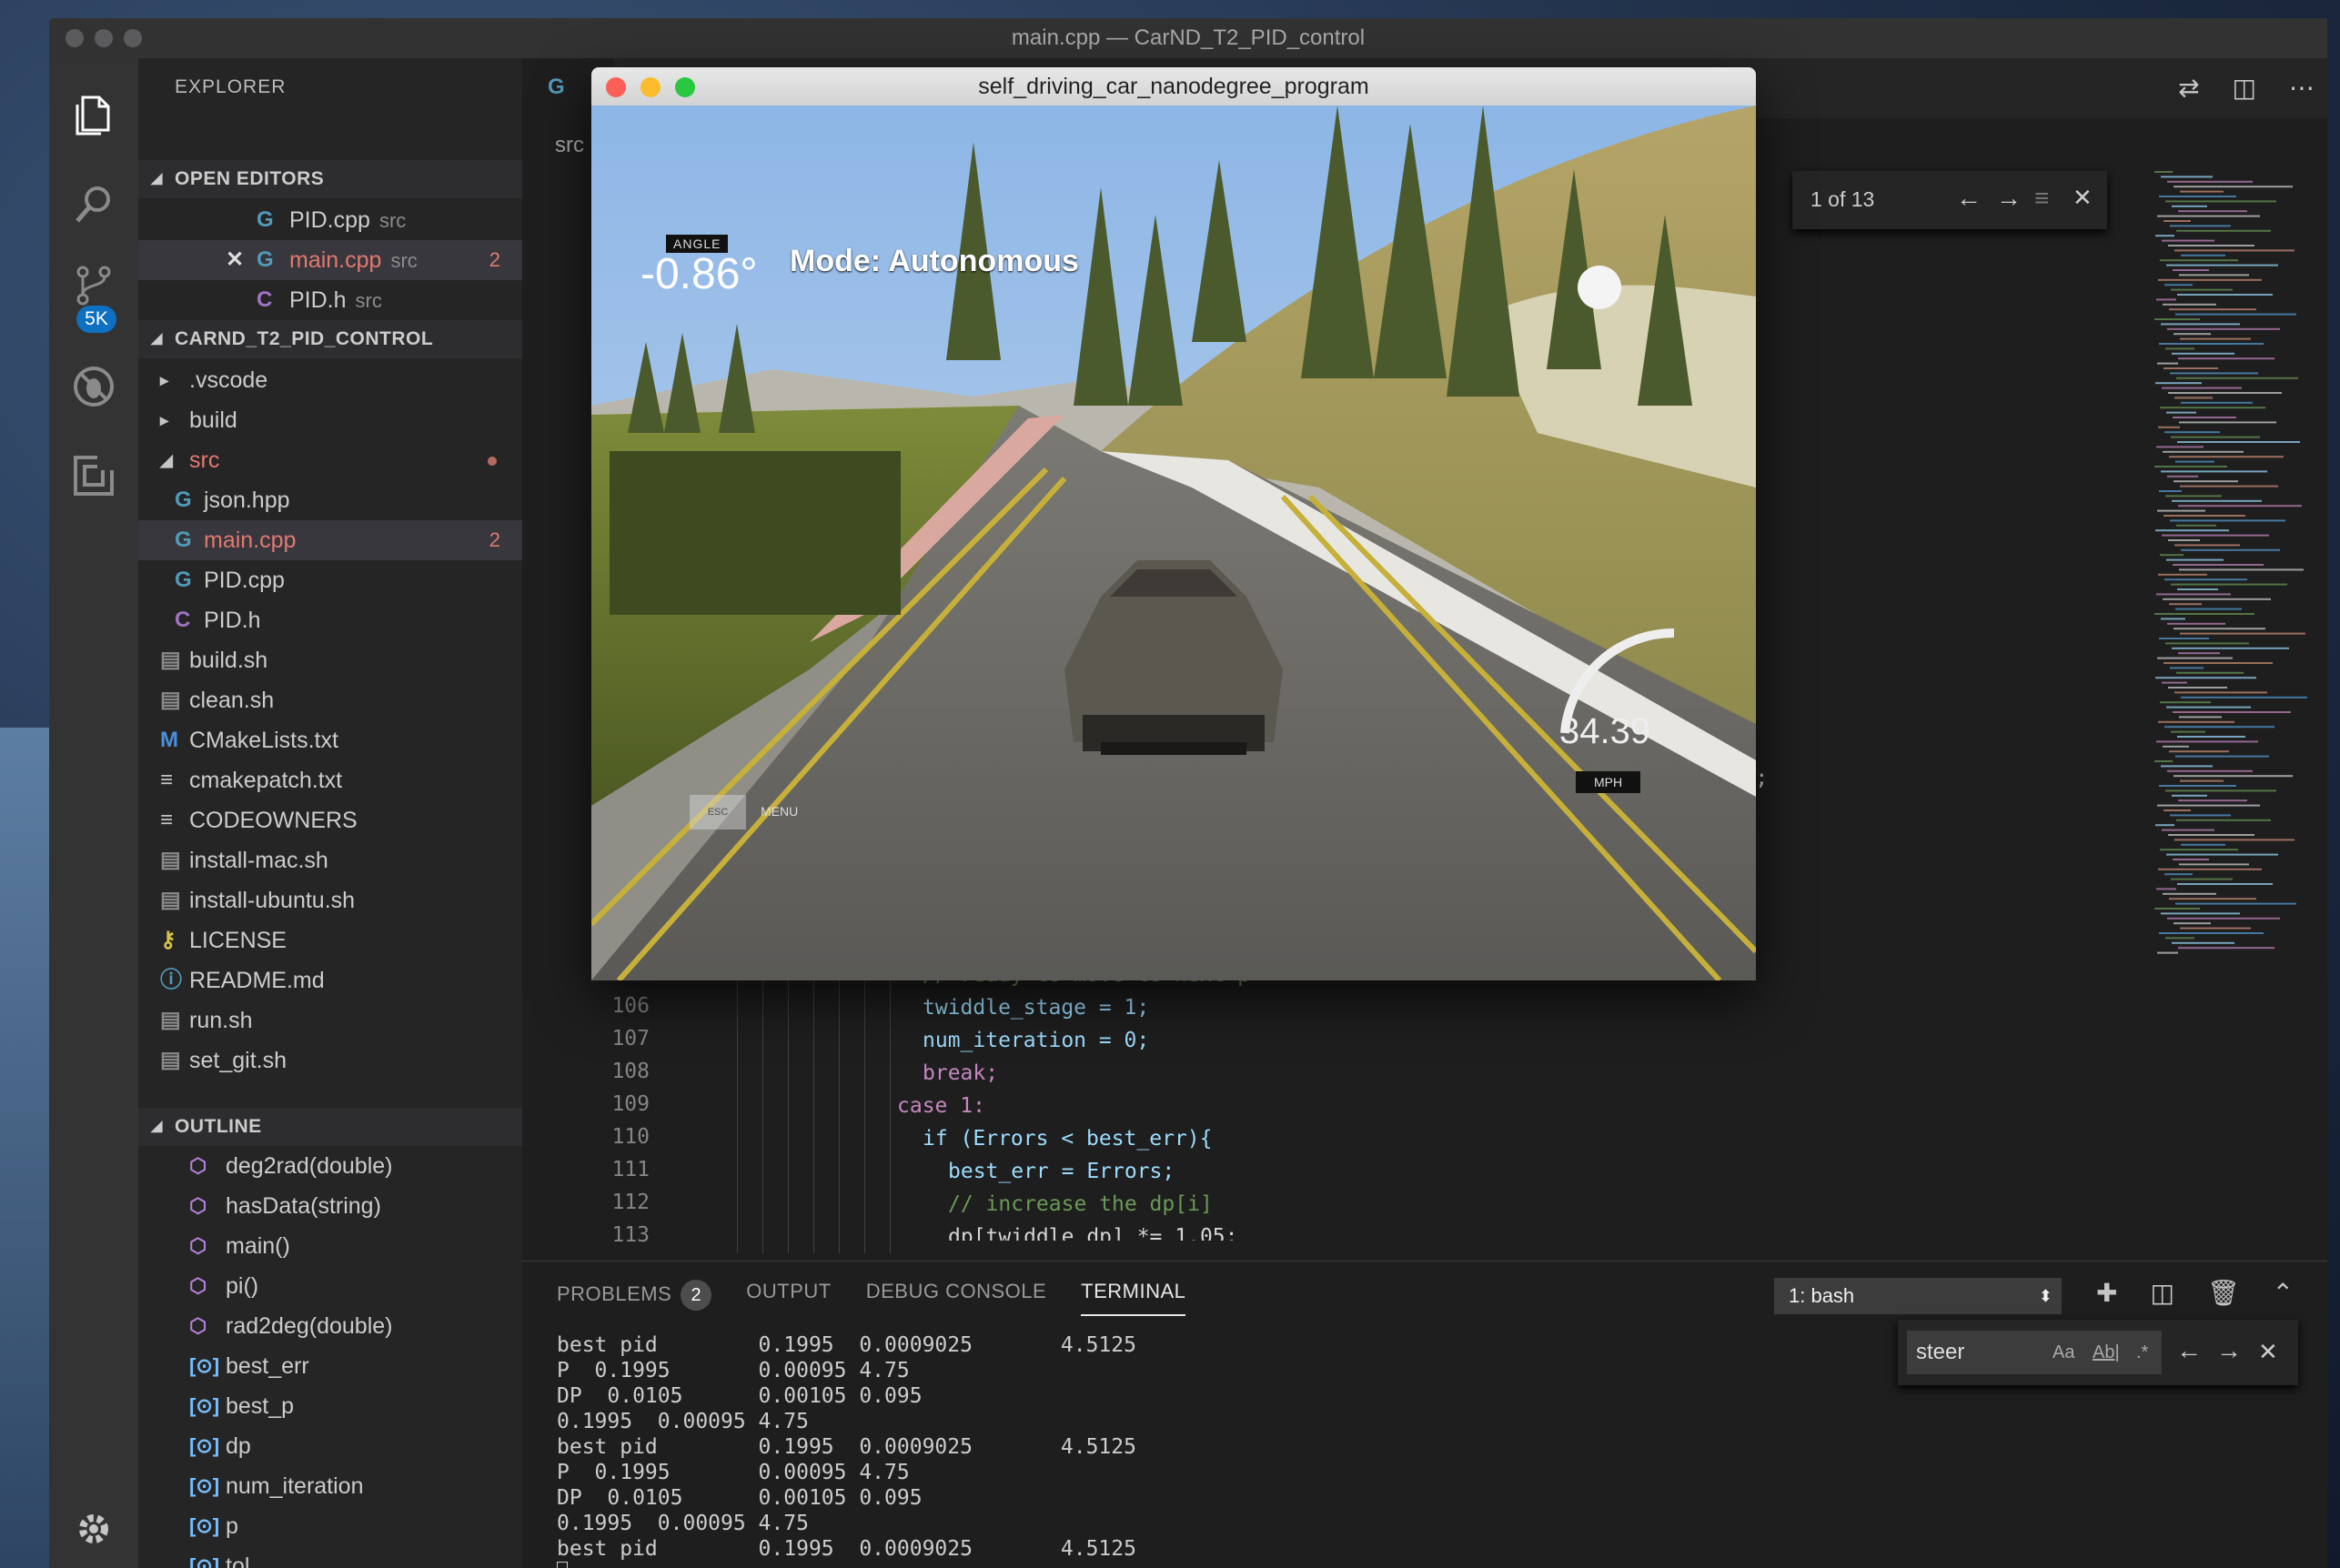 This screenshot has width=2340, height=1568. I want to click on tab-output: OUTPUT, so click(789, 1298).